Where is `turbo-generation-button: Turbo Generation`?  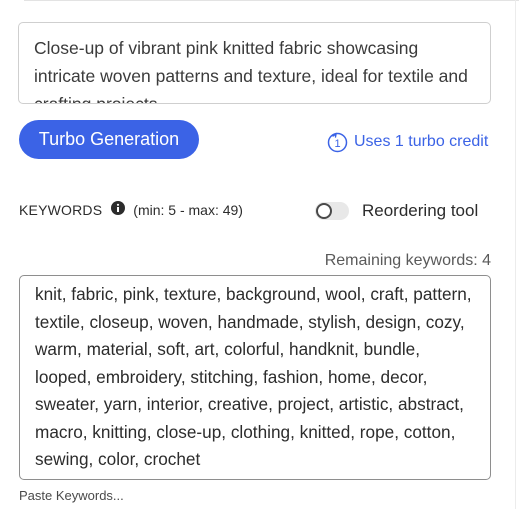
turbo-generation-button: Turbo Generation is located at coordinates (109, 139).